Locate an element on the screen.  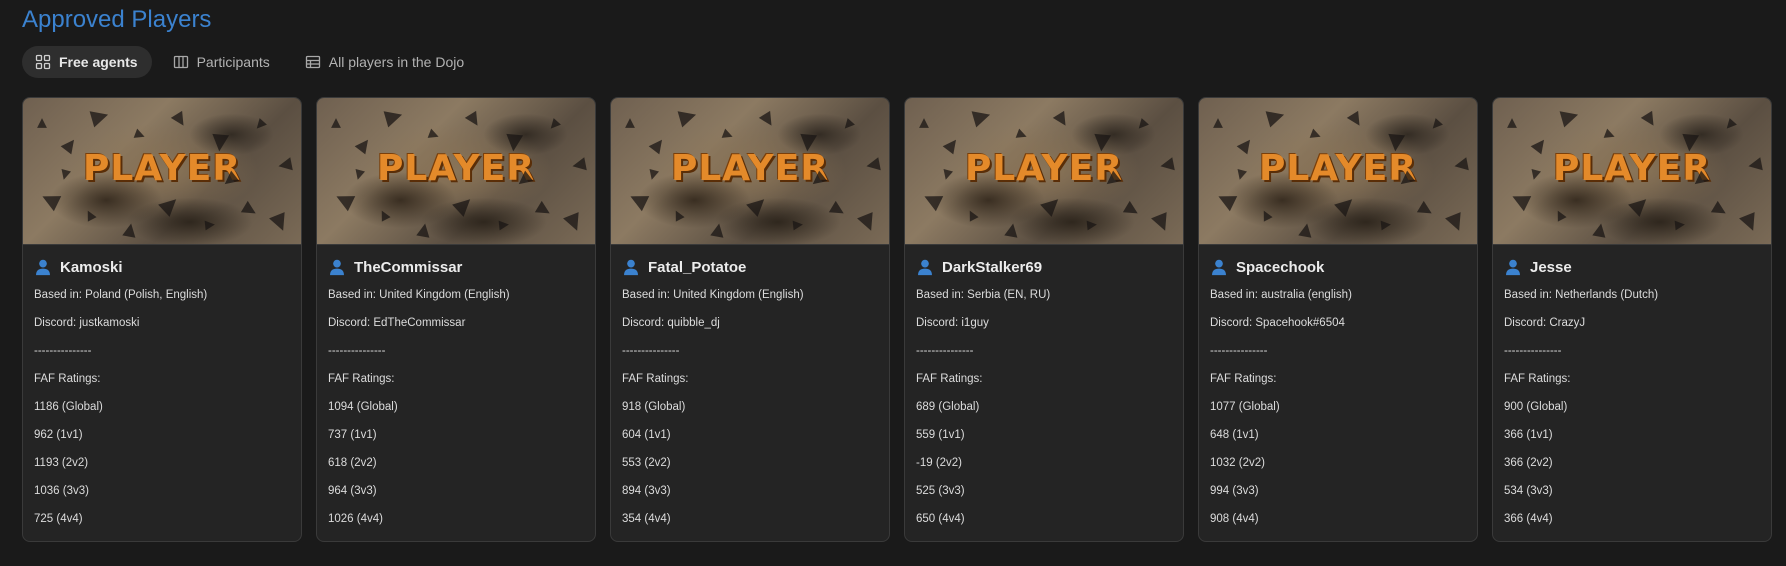
player-discord: Discord: EdTheCommissar is located at coordinates (397, 323).